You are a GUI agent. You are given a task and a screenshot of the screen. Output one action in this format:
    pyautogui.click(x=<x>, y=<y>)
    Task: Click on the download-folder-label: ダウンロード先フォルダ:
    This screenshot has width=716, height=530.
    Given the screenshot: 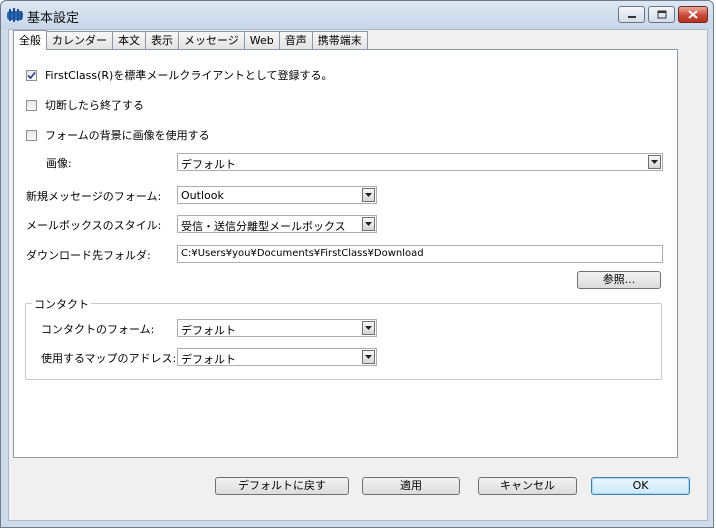 What is the action you would take?
    pyautogui.click(x=88, y=255)
    